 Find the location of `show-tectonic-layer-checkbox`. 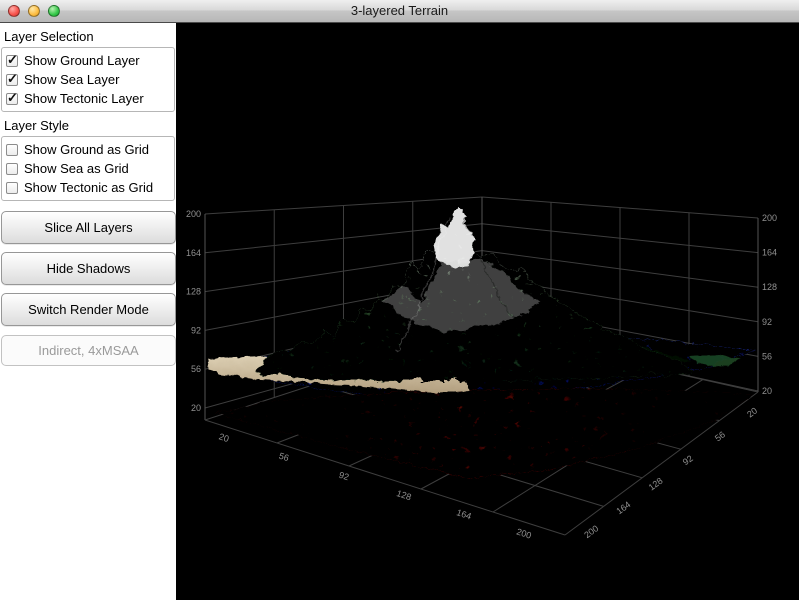

show-tectonic-layer-checkbox is located at coordinates (12, 98).